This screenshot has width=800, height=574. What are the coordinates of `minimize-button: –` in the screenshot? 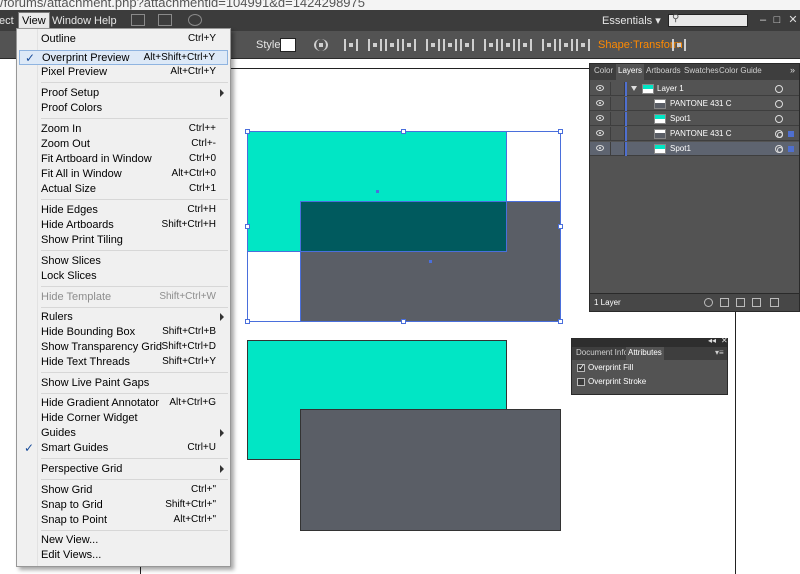 It's located at (763, 20).